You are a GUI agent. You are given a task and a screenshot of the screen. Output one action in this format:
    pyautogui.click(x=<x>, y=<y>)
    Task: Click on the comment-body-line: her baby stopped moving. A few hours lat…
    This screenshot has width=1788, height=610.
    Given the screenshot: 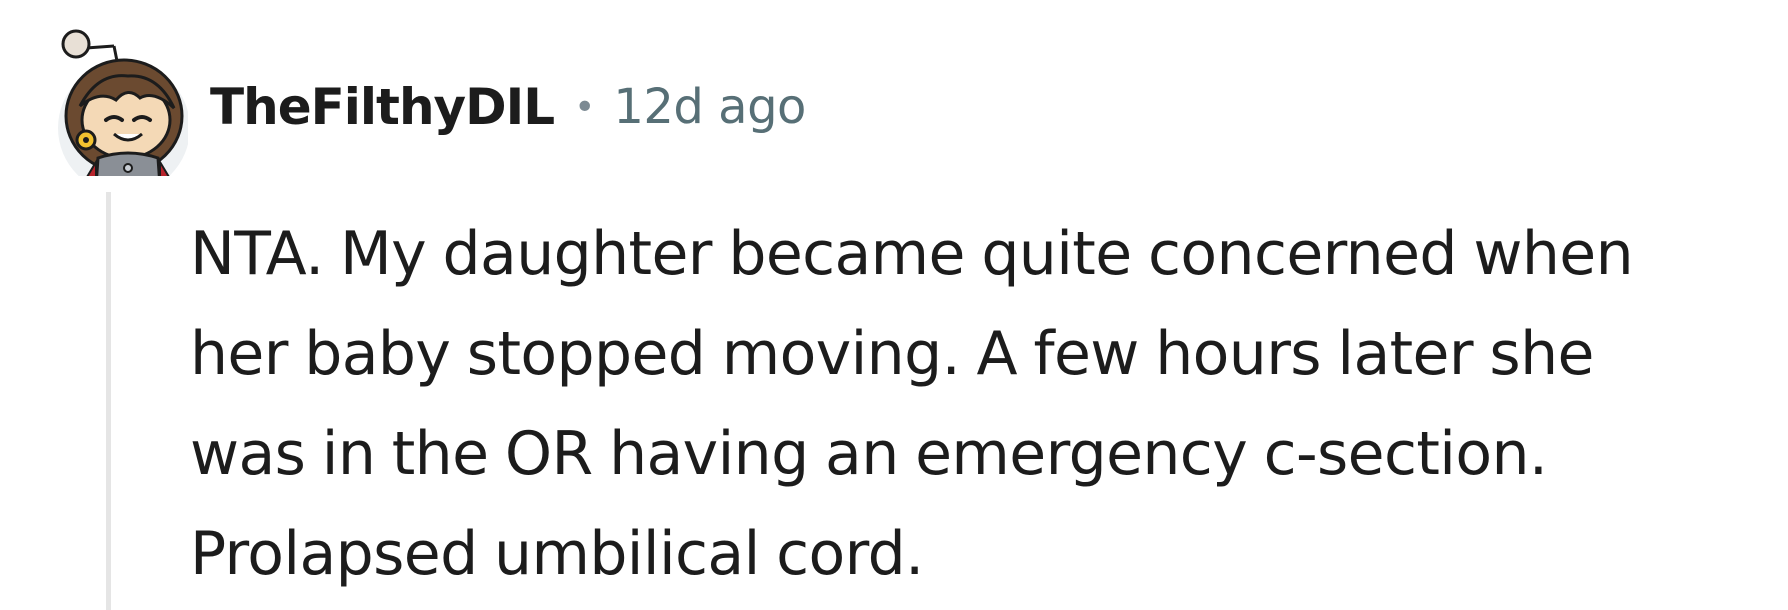 What is the action you would take?
    pyautogui.click(x=892, y=354)
    